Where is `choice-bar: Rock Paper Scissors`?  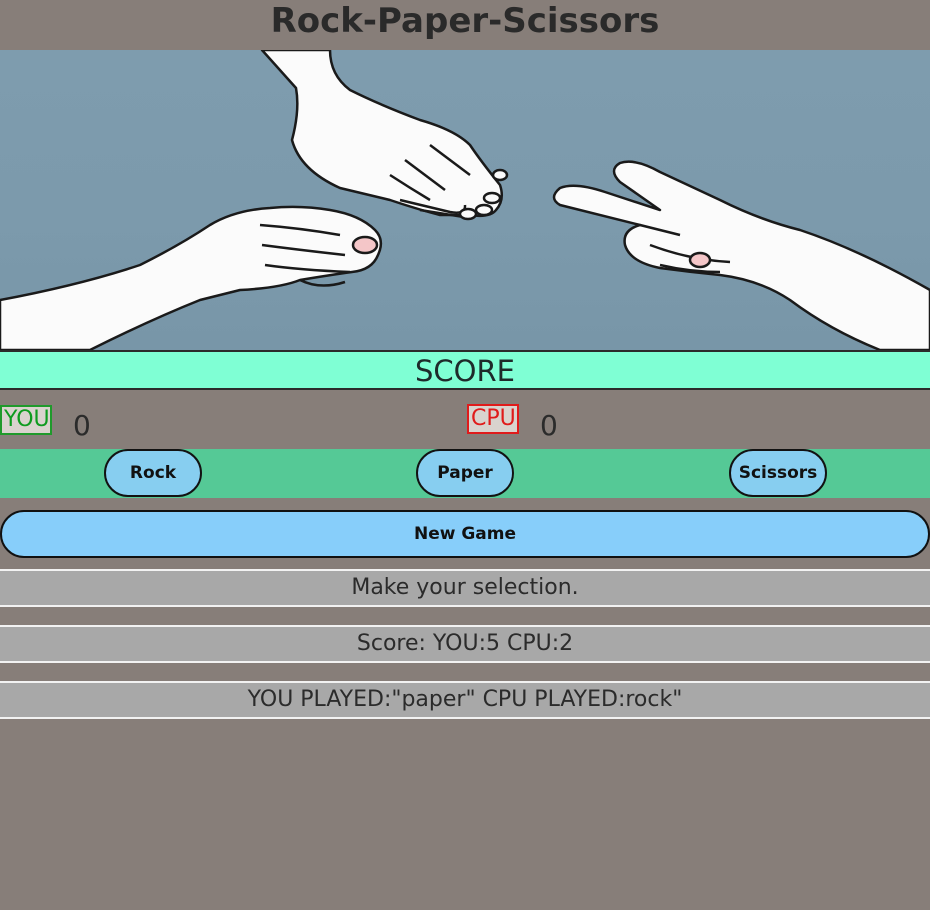 choice-bar: Rock Paper Scissors is located at coordinates (465, 473).